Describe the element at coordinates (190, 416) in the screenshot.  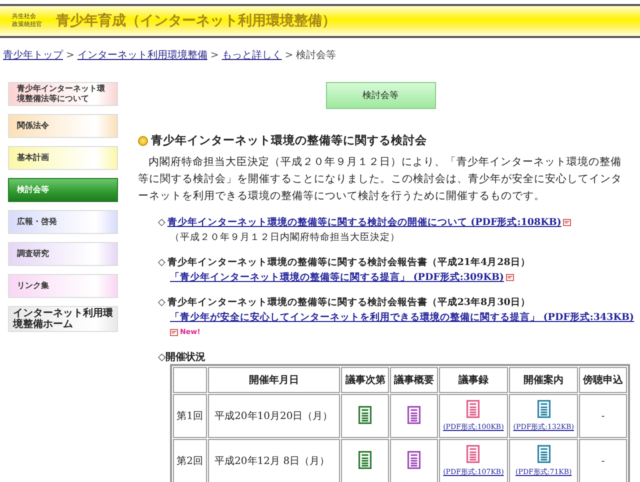
I see `table-cell: 第1回` at that location.